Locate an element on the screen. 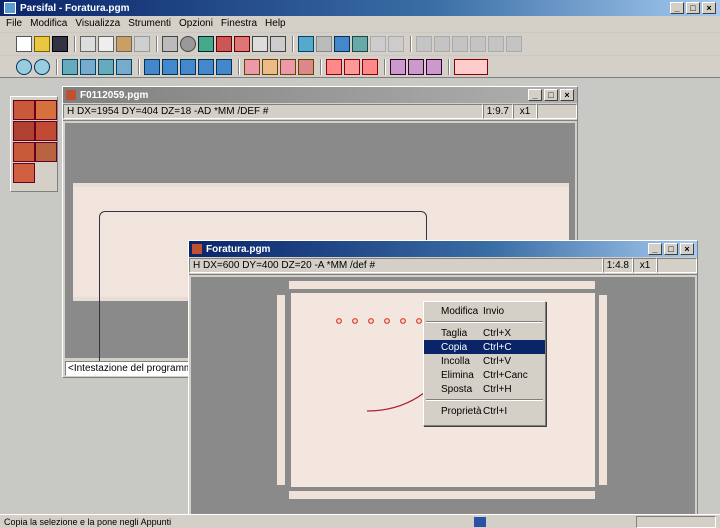 Image resolution: width=720 pixels, height=528 pixels. draw-rect-icon is located at coordinates (70, 66).